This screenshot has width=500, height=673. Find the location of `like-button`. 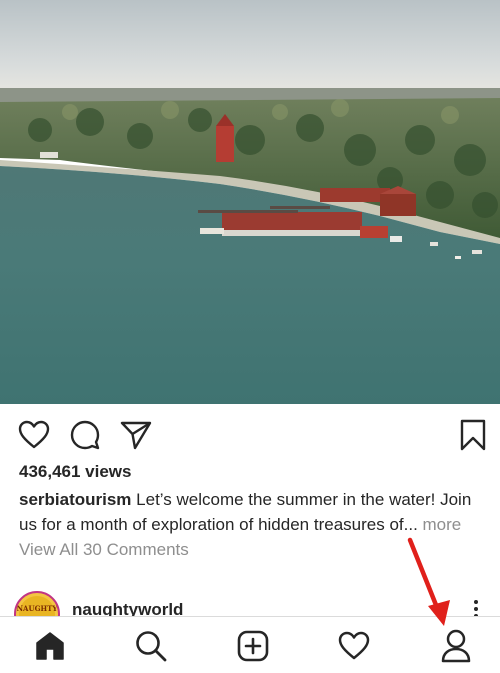

like-button is located at coordinates (34, 435).